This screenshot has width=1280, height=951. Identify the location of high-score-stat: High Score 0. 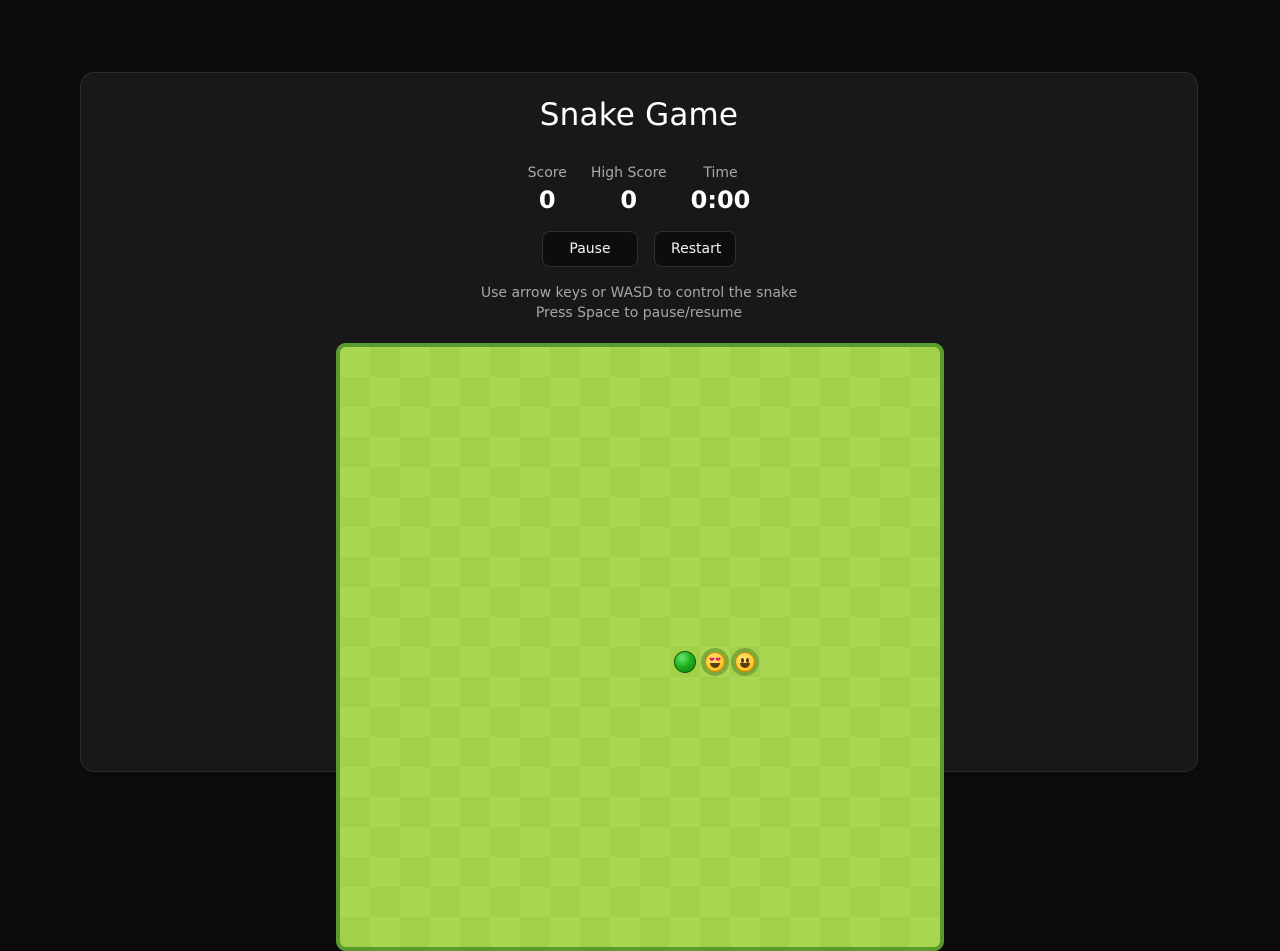
(629, 189).